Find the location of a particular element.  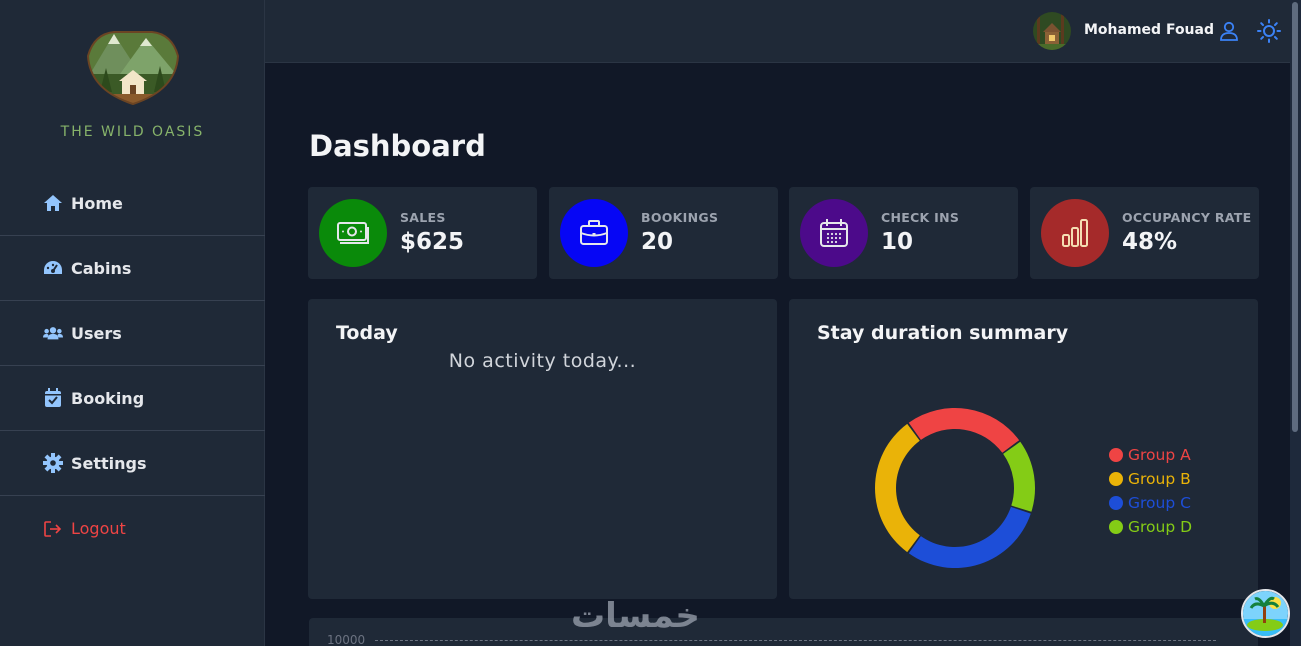

donut-slice-group-c is located at coordinates (969, 537).